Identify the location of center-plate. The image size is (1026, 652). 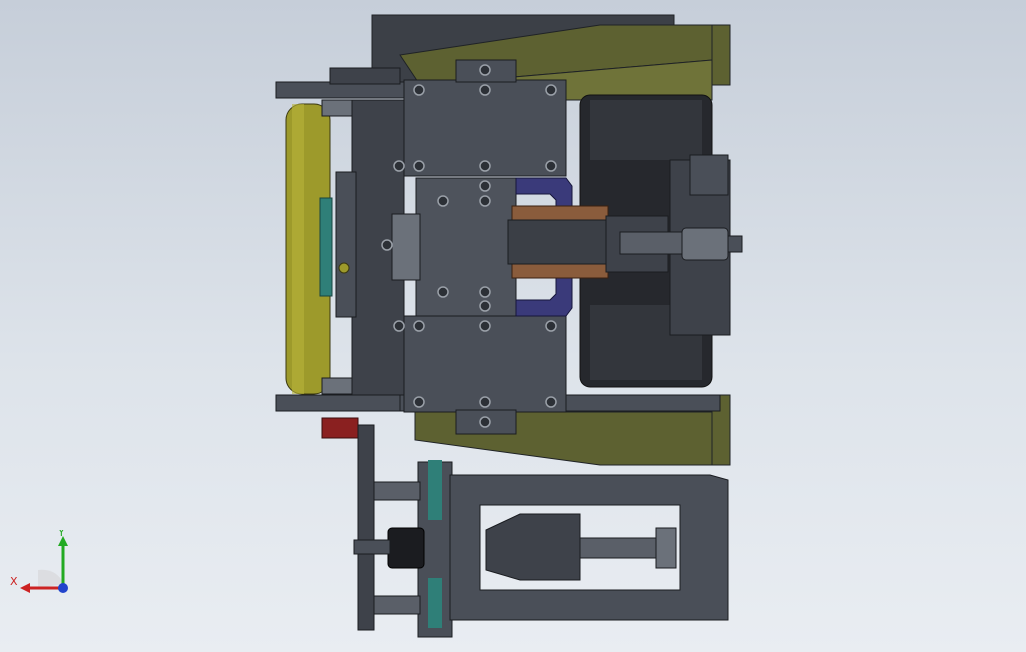
(466, 247).